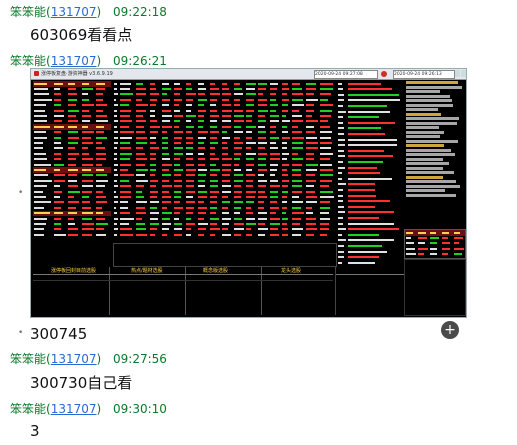 The width and height of the screenshot is (517, 445). I want to click on message-text: 603069看看点, so click(81, 35).